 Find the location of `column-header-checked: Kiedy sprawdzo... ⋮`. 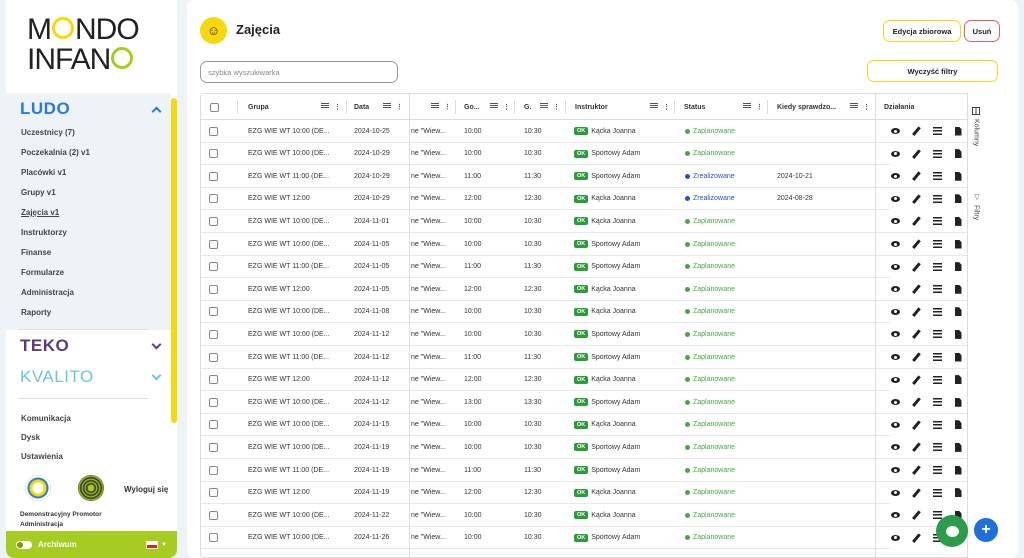

column-header-checked: Kiedy sprawdzo... ⋮ is located at coordinates (823, 107).